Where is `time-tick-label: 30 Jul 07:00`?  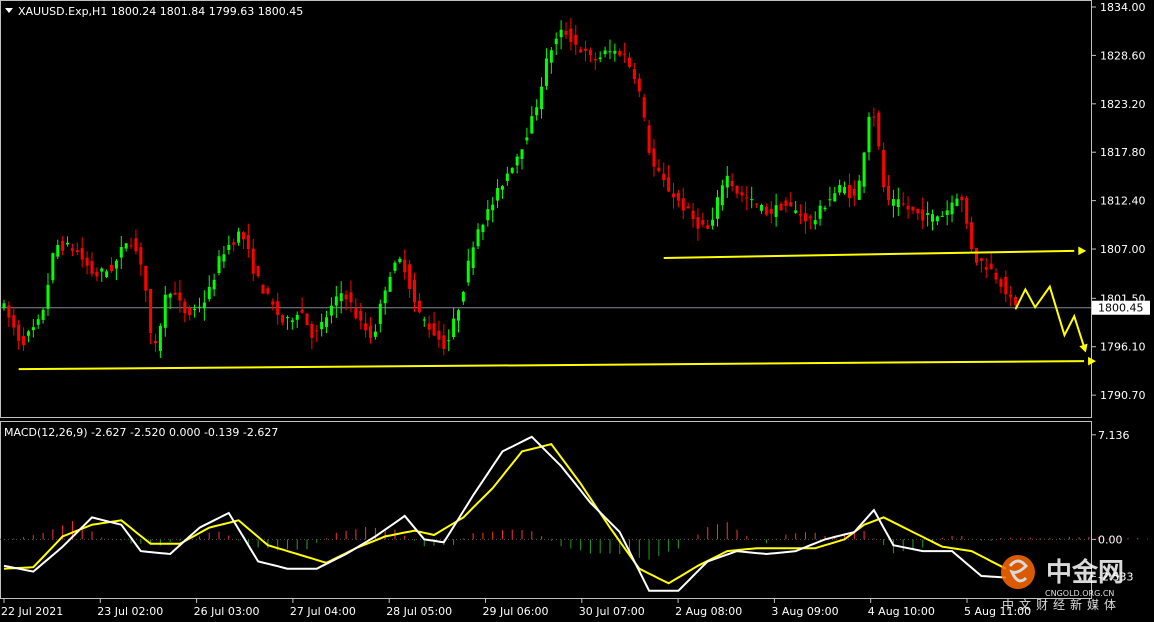 time-tick-label: 30 Jul 07:00 is located at coordinates (612, 611).